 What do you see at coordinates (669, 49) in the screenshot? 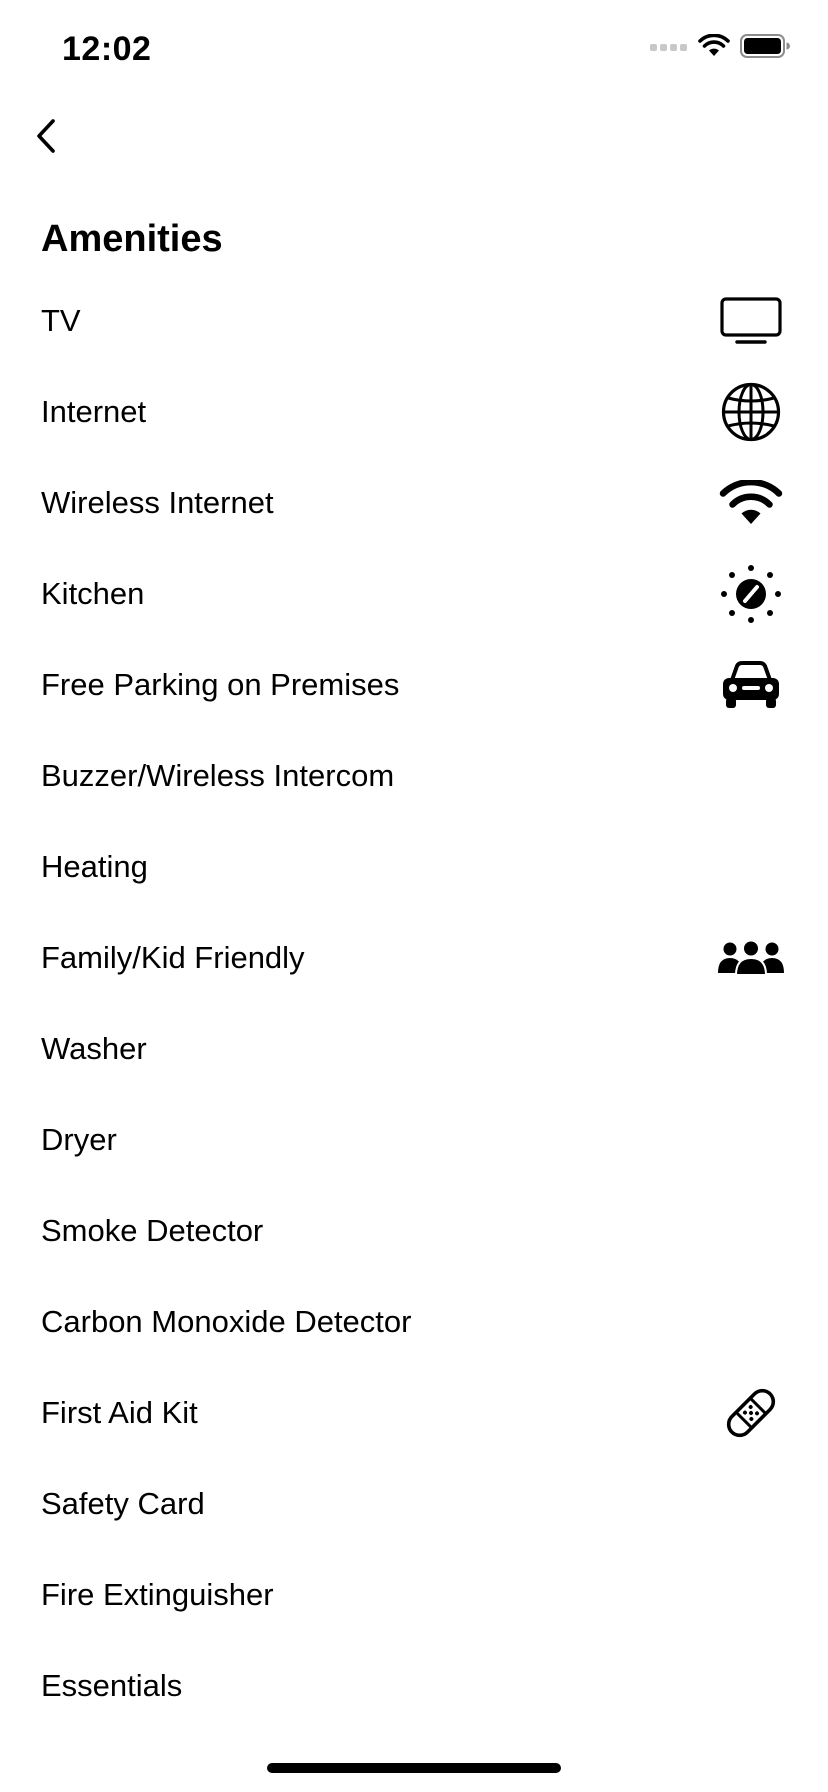
I see `cellular-signal-icon` at bounding box center [669, 49].